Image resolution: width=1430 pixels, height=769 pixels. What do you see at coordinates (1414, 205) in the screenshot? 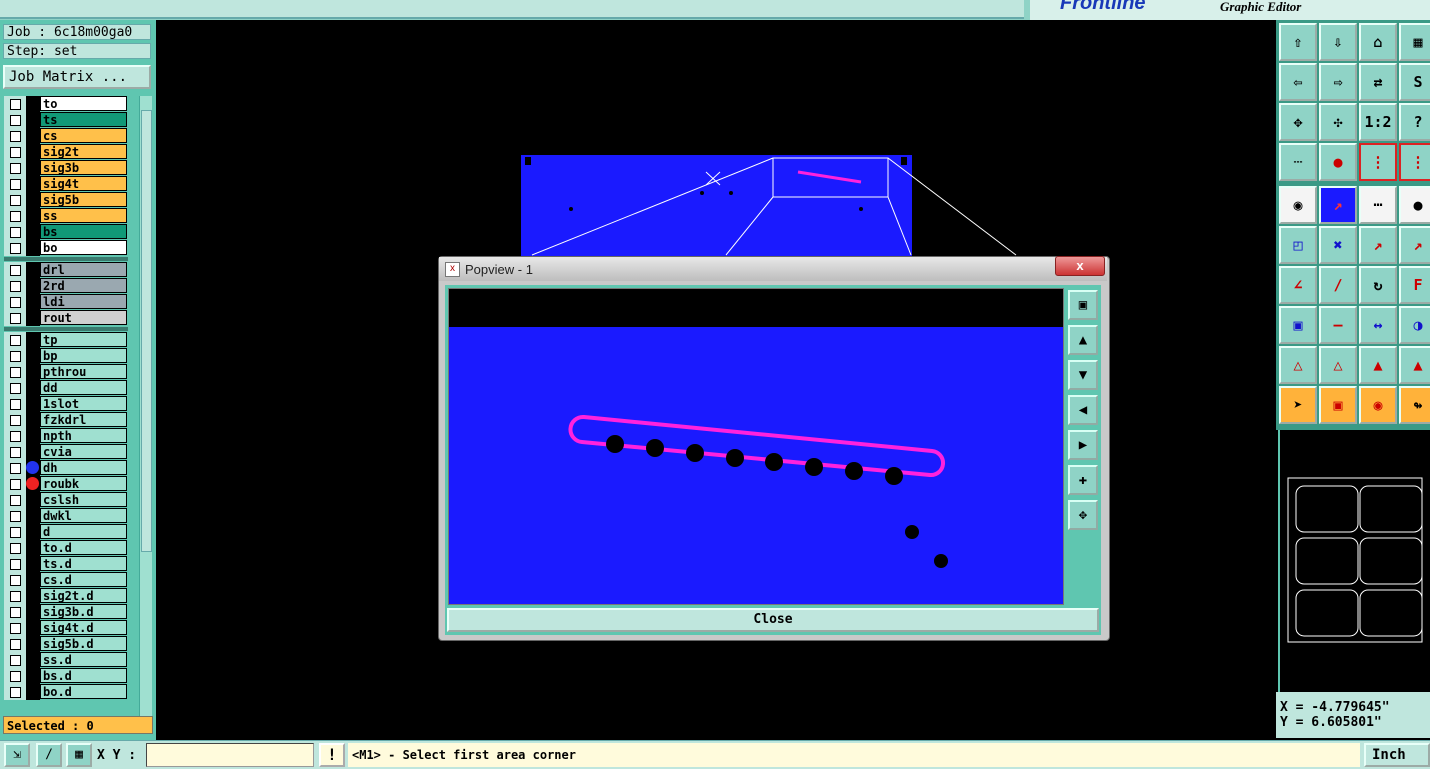
I see `circle-button: ●` at bounding box center [1414, 205].